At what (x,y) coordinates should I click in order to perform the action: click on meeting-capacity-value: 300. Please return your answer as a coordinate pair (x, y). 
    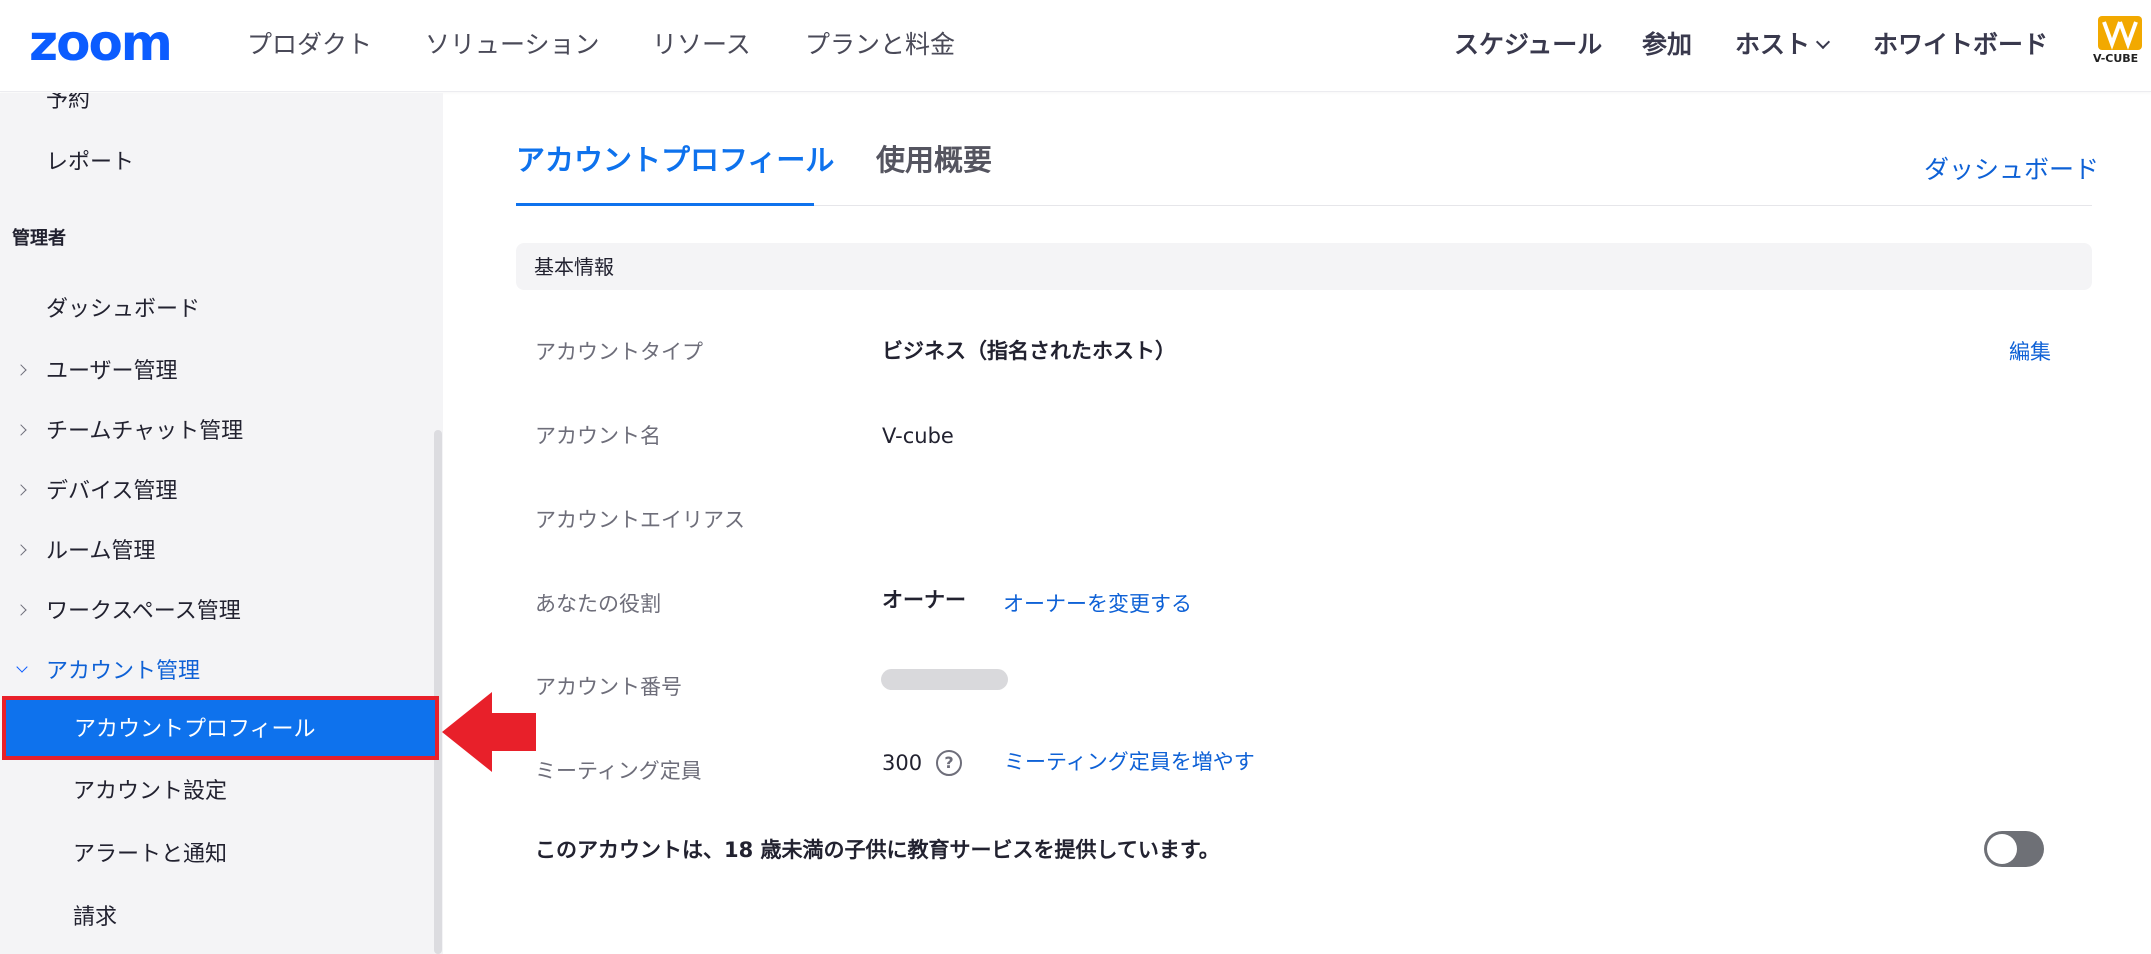
    Looking at the image, I should click on (902, 763).